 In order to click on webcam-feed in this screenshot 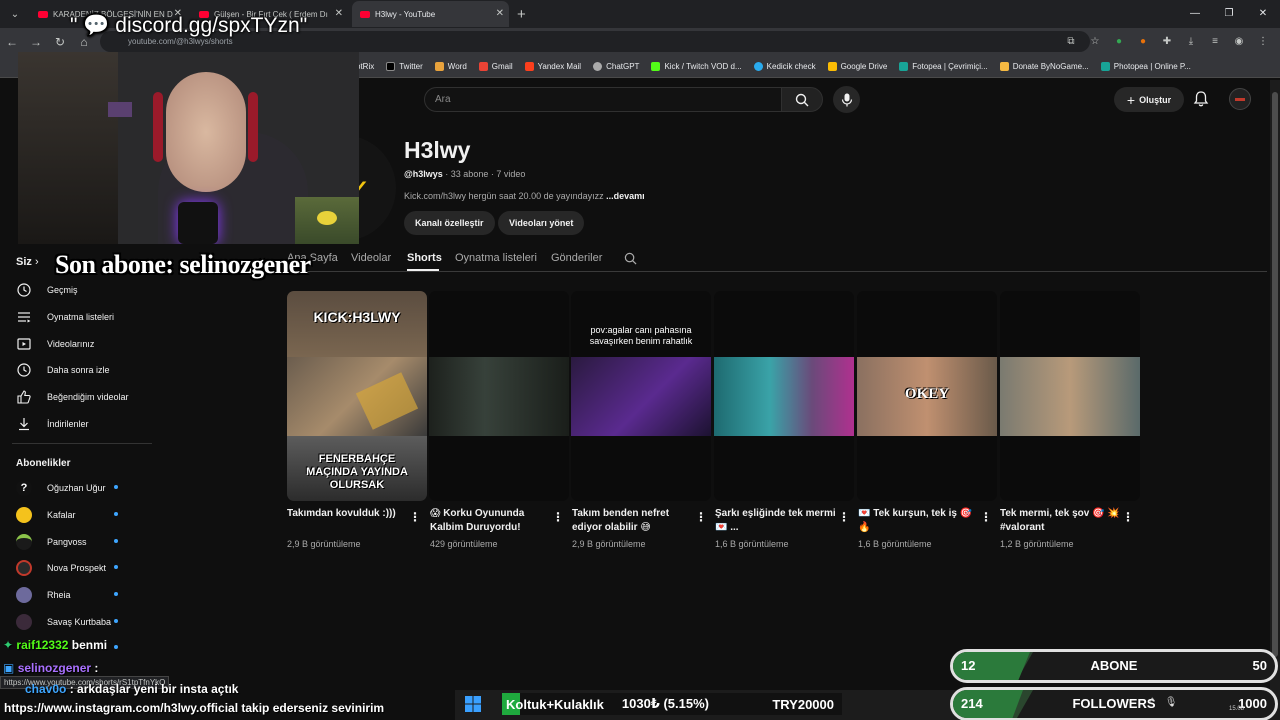, I will do `click(188, 148)`.